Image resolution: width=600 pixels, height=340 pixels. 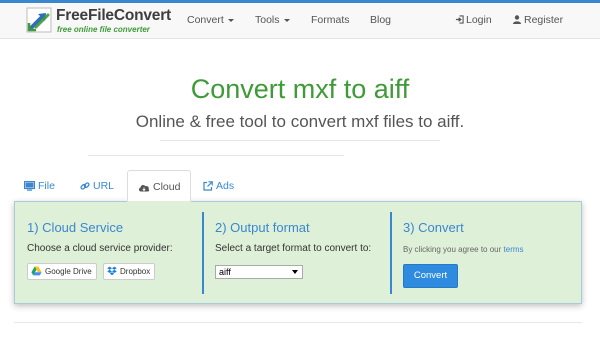 I want to click on register-link: Register, so click(x=538, y=20).